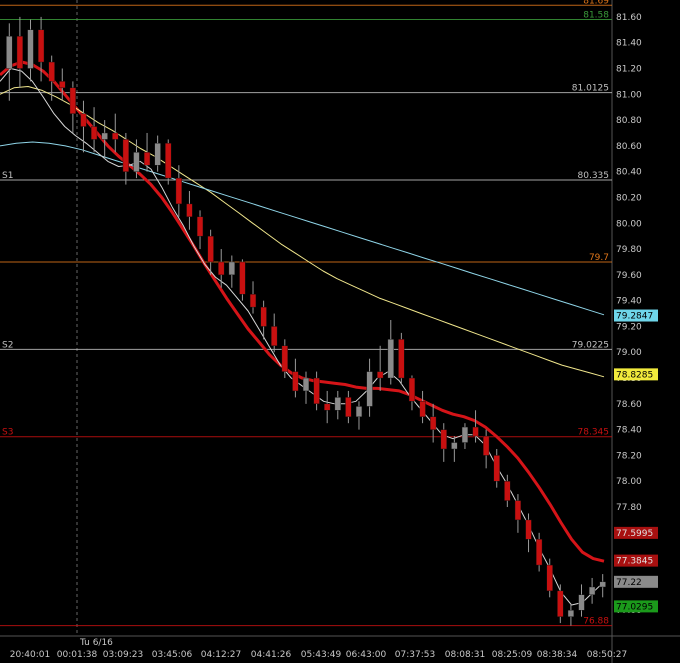 The width and height of the screenshot is (680, 663). I want to click on y-tick-label: 77.80, so click(629, 508).